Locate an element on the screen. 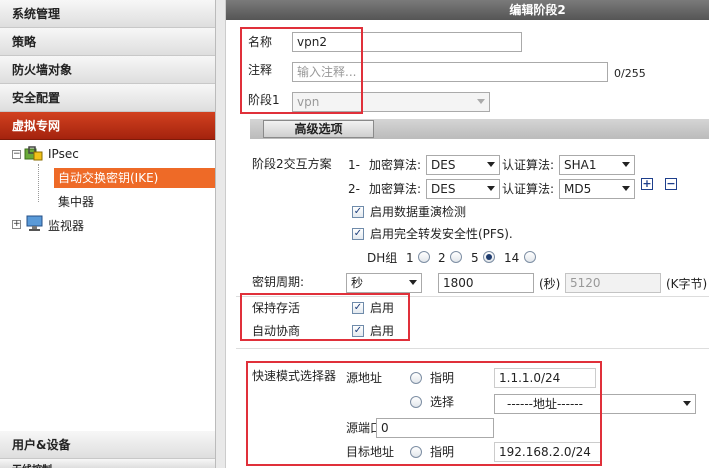  proposal-1-enc-select: DES is located at coordinates (463, 165).